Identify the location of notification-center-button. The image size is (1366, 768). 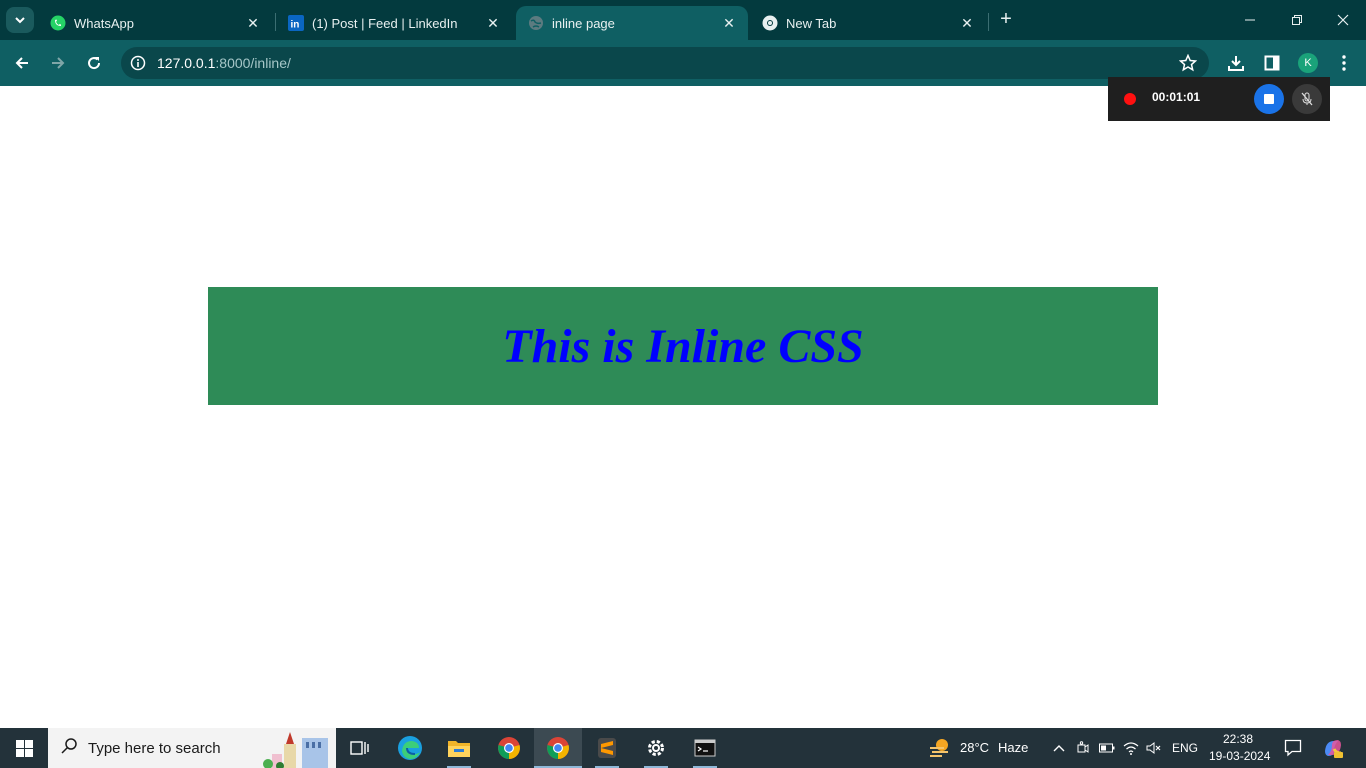
(1293, 748).